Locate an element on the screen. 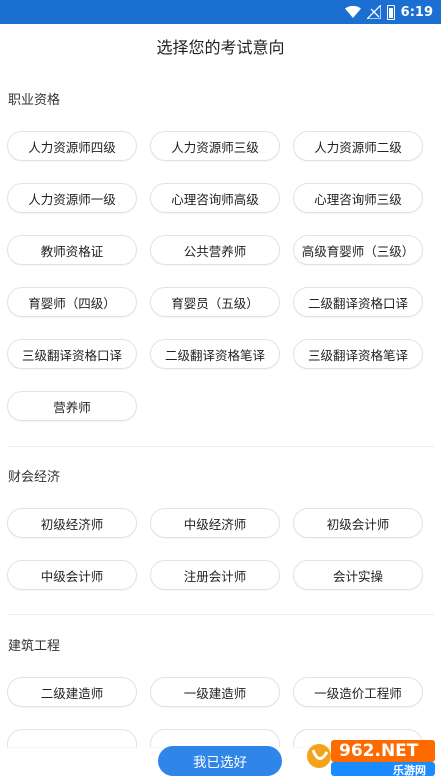 The height and width of the screenshot is (784, 441). exam-chip: 三级翻译资格口译 is located at coordinates (72, 354).